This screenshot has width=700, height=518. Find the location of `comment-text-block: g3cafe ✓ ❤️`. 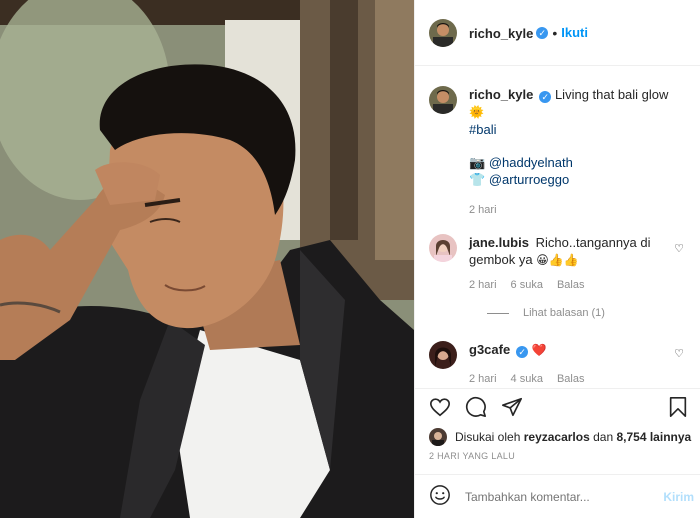

comment-text-block: g3cafe ✓ ❤️ is located at coordinates (569, 350).